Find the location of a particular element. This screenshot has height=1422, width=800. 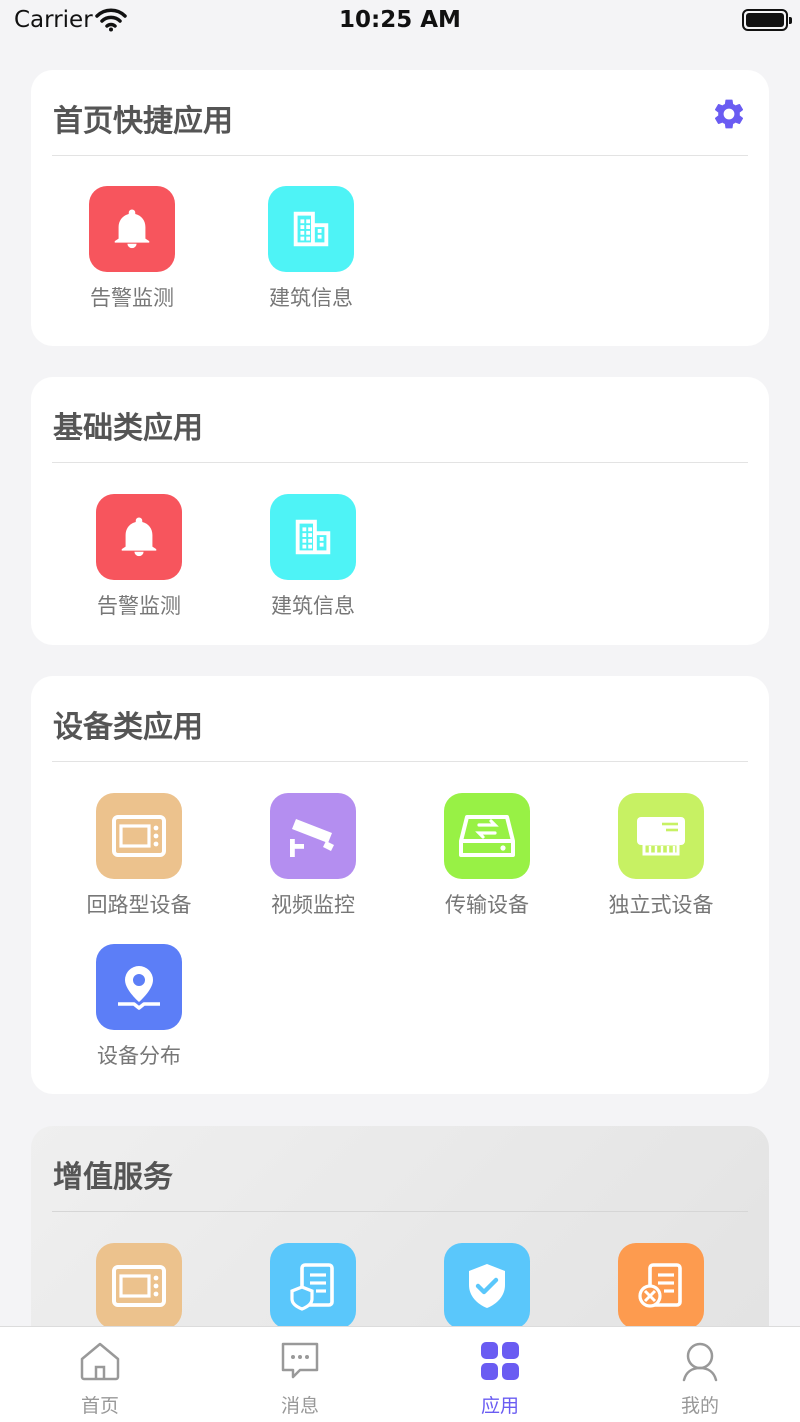

app-device-distribution: 设备分布 is located at coordinates (139, 1007).